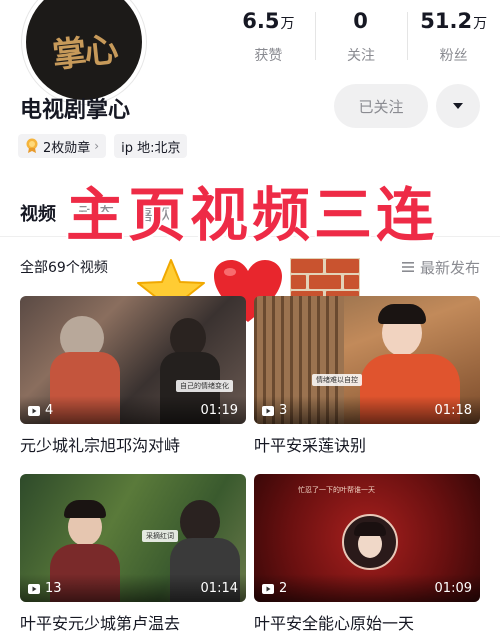 Image resolution: width=500 pixels, height=634 pixels. I want to click on badges-chip: 2枚勋章 ›, so click(62, 146).